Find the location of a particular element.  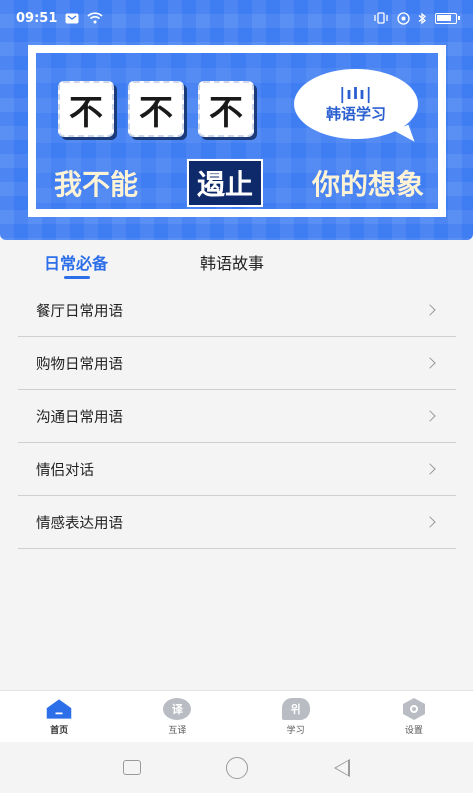

list-item: 情侣对话 is located at coordinates (237, 469).